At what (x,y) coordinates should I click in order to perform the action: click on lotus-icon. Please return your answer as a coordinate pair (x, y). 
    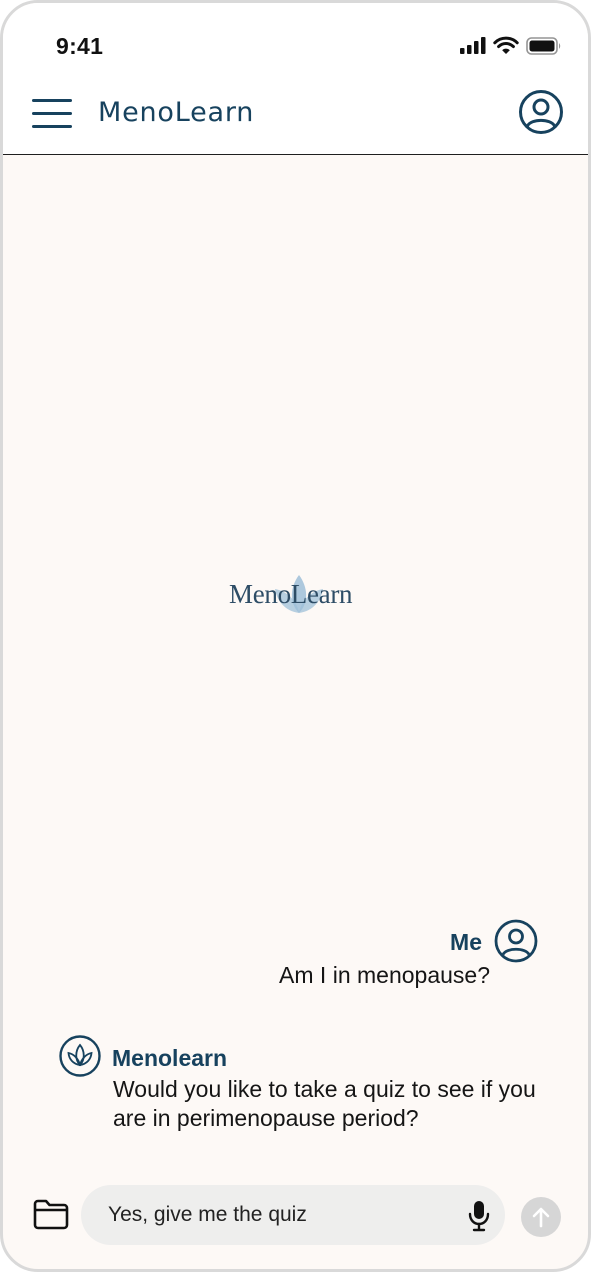
    Looking at the image, I should click on (80, 1056).